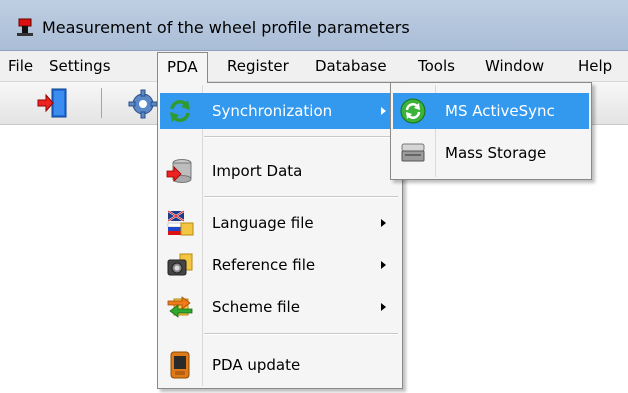 Image resolution: width=628 pixels, height=393 pixels. What do you see at coordinates (436, 66) in the screenshot?
I see `menu-tools: Tools` at bounding box center [436, 66].